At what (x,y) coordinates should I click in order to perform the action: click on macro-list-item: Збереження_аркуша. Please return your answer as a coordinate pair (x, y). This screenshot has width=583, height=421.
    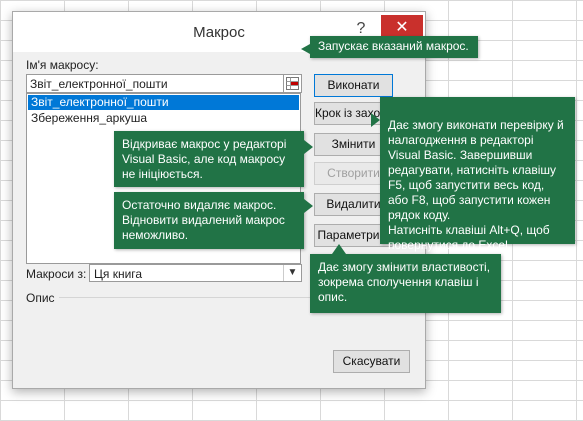
    Looking at the image, I should click on (163, 118).